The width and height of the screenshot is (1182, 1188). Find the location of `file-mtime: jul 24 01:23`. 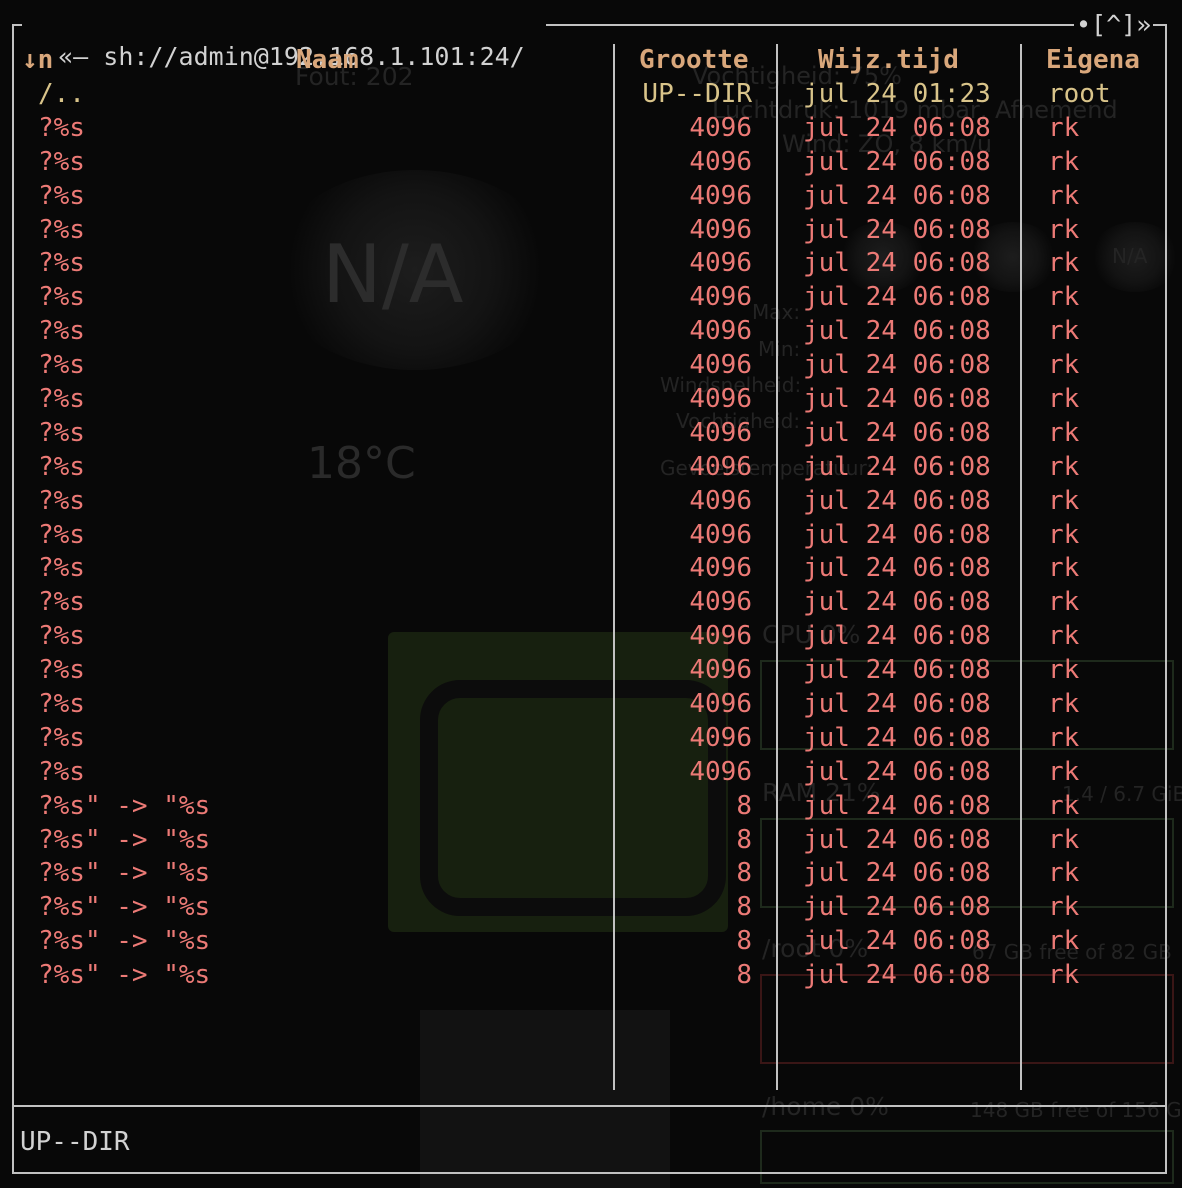

file-mtime: jul 24 01:23 is located at coordinates (897, 94).